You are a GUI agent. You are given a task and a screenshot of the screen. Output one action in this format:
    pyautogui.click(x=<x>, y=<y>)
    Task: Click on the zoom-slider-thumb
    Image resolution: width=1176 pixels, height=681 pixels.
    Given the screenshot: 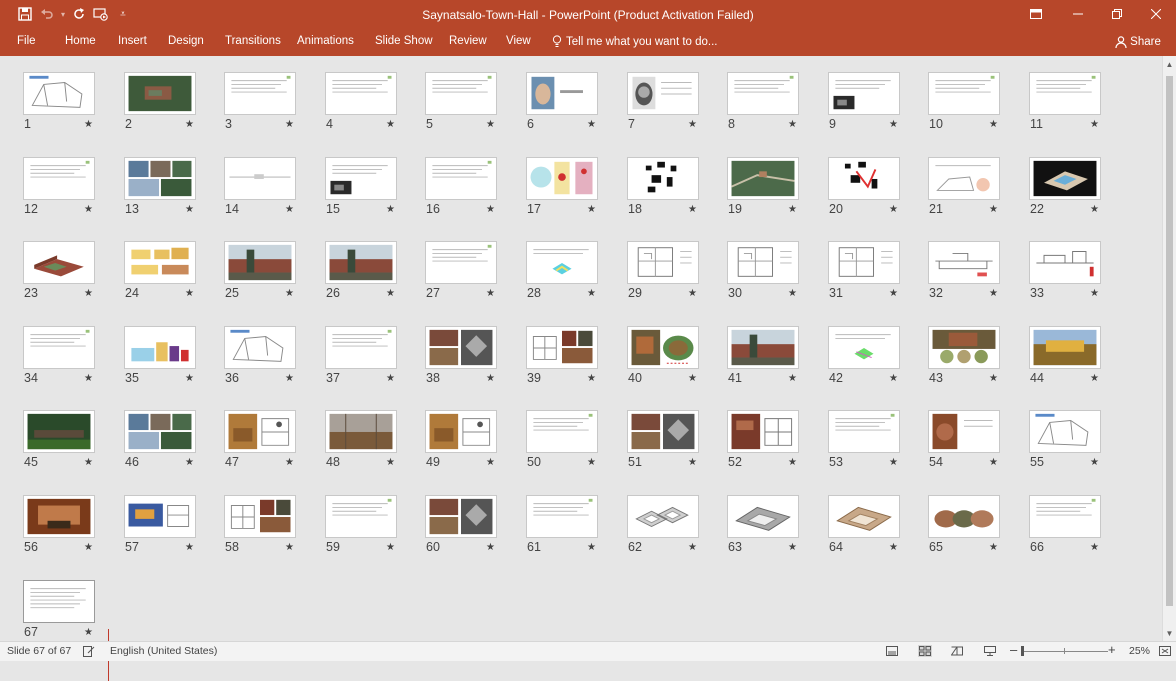 What is the action you would take?
    pyautogui.click(x=1022, y=651)
    